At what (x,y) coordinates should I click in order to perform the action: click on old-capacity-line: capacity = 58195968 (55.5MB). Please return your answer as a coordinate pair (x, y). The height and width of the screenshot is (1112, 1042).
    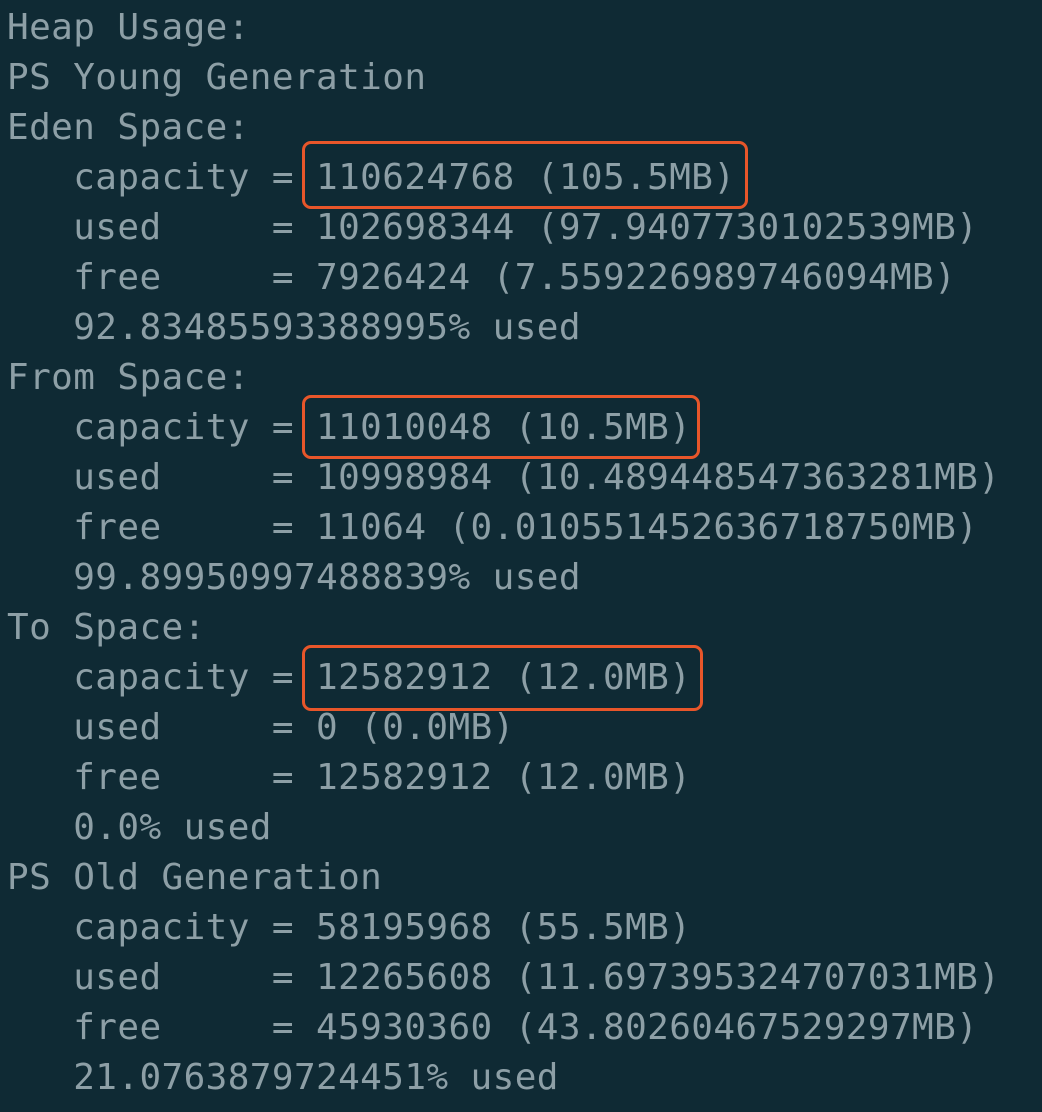
    Looking at the image, I should click on (349, 927).